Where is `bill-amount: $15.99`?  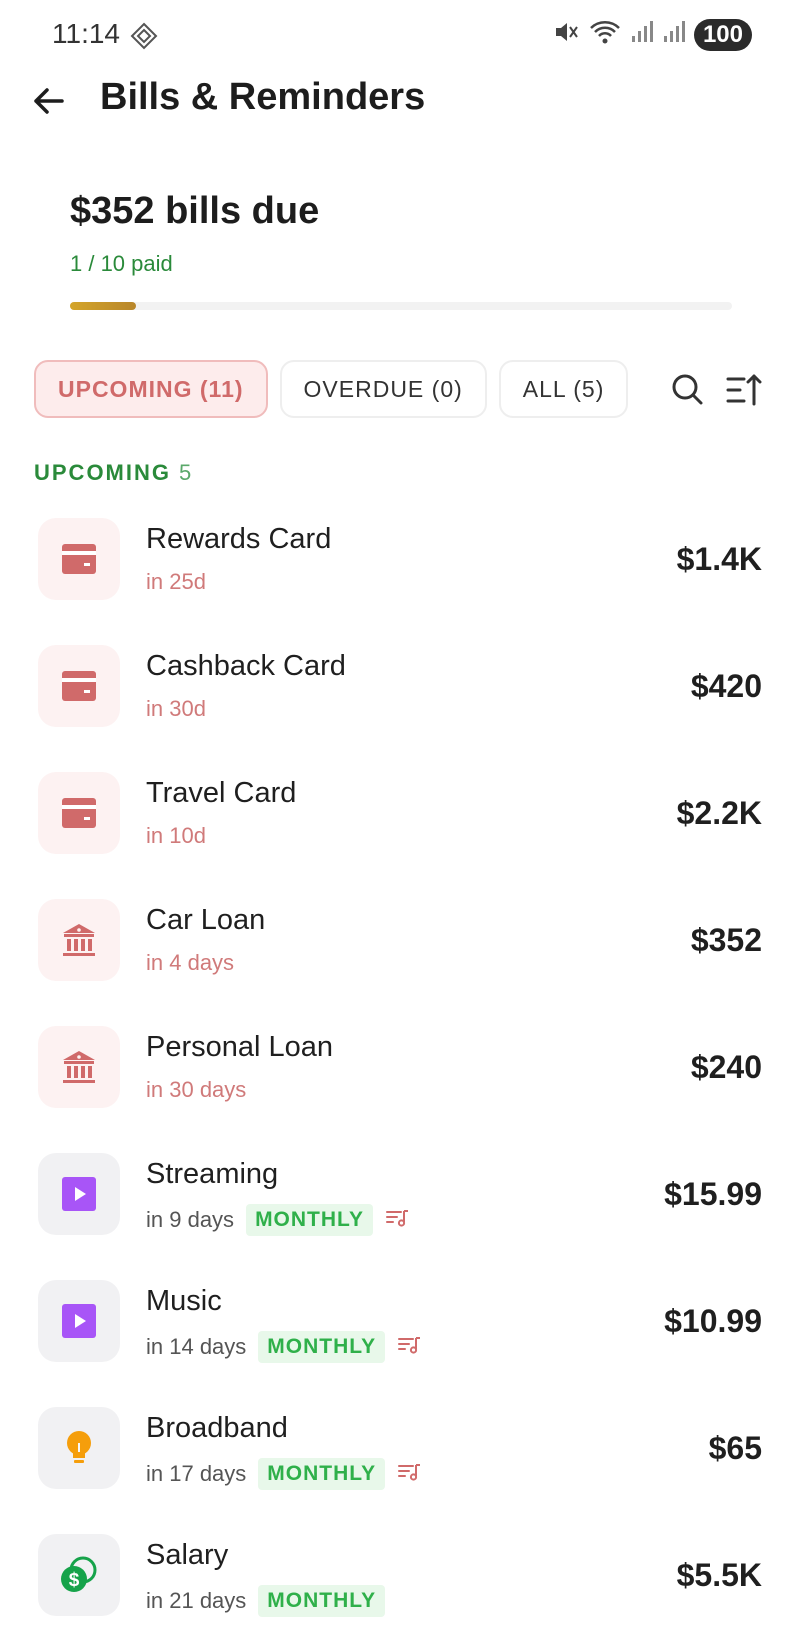
bill-amount: $15.99 is located at coordinates (713, 1194).